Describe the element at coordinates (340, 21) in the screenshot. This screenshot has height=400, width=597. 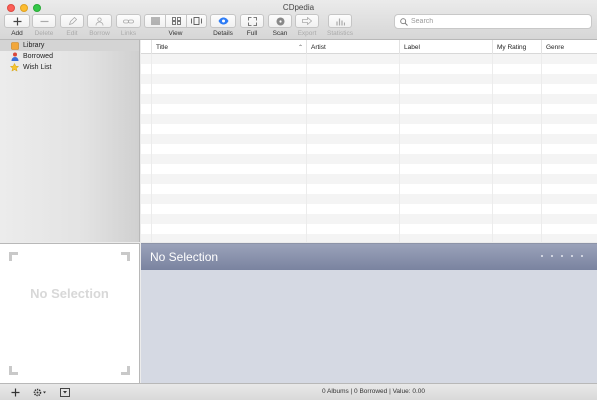
I see `bar-chart-icon` at that location.